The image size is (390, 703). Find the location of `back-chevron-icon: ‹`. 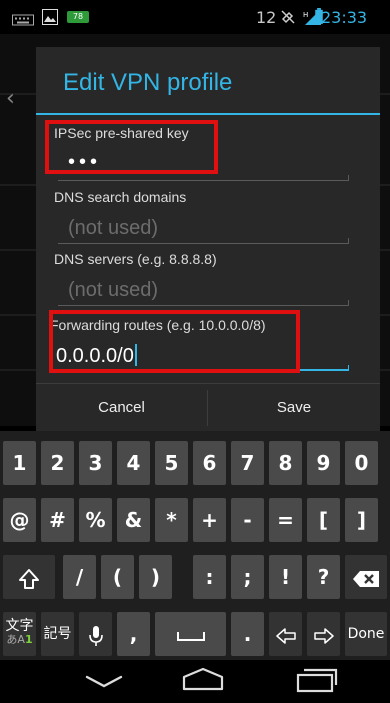

back-chevron-icon: ‹ is located at coordinates (10, 98).